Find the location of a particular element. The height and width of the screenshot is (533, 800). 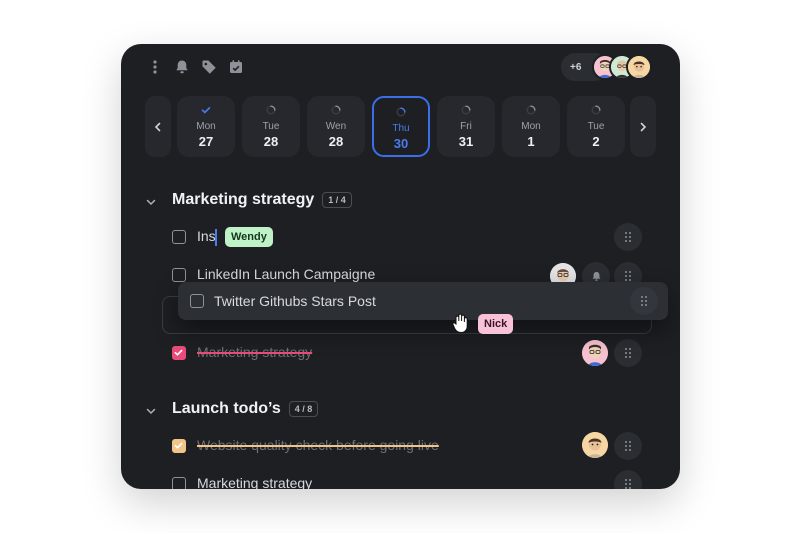

calendar-check-icon is located at coordinates (236, 67).